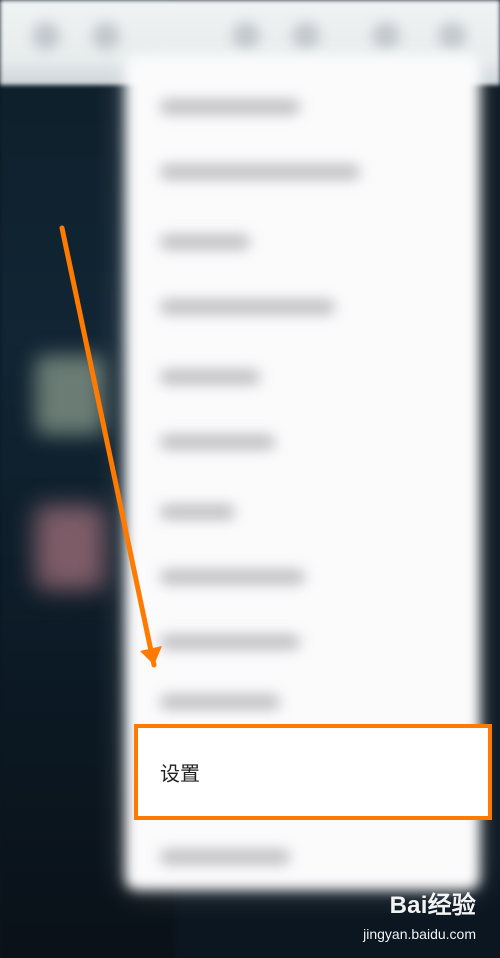  I want to click on blurred-thumbnail-green, so click(70, 395).